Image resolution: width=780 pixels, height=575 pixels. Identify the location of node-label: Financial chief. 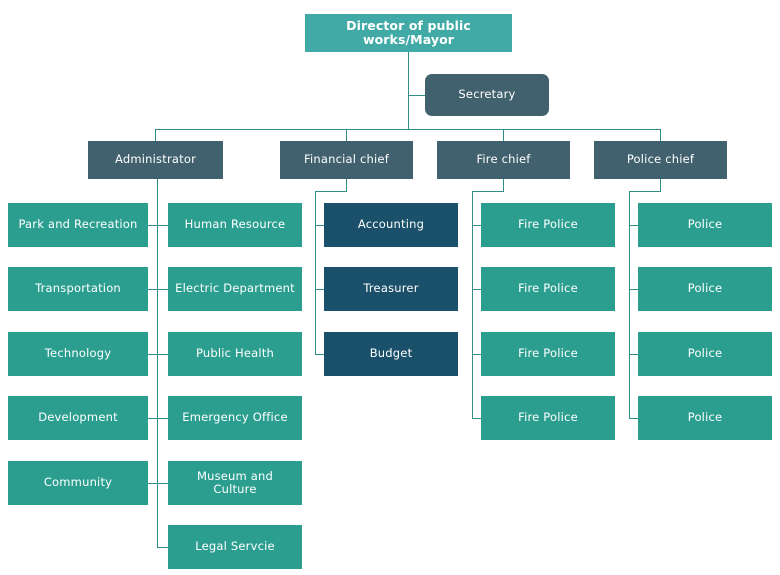
(346, 159).